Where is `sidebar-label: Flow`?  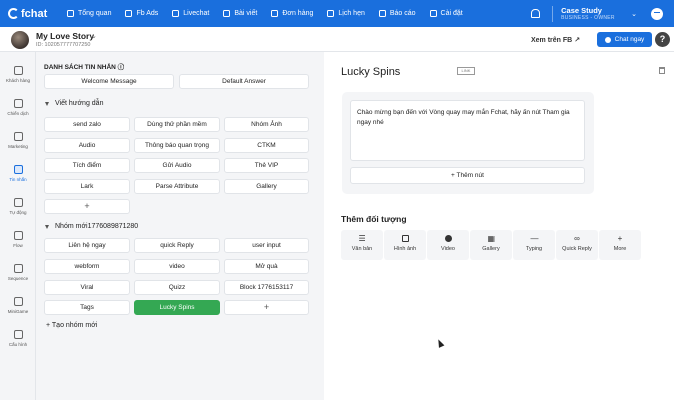
sidebar-label: Flow is located at coordinates (18, 245).